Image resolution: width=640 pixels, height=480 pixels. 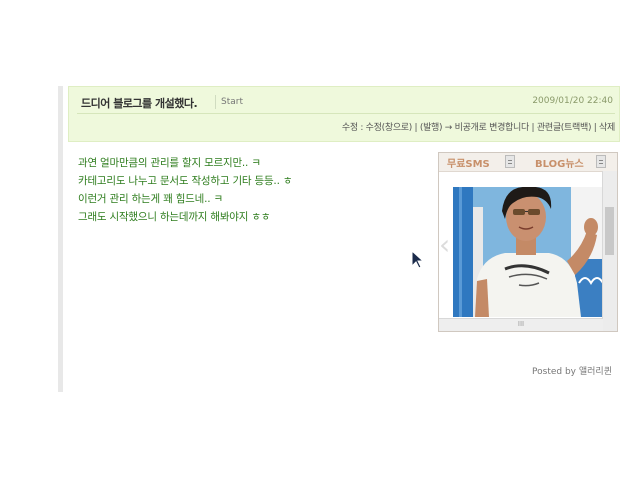 I want to click on post-category: Start, so click(x=232, y=102).